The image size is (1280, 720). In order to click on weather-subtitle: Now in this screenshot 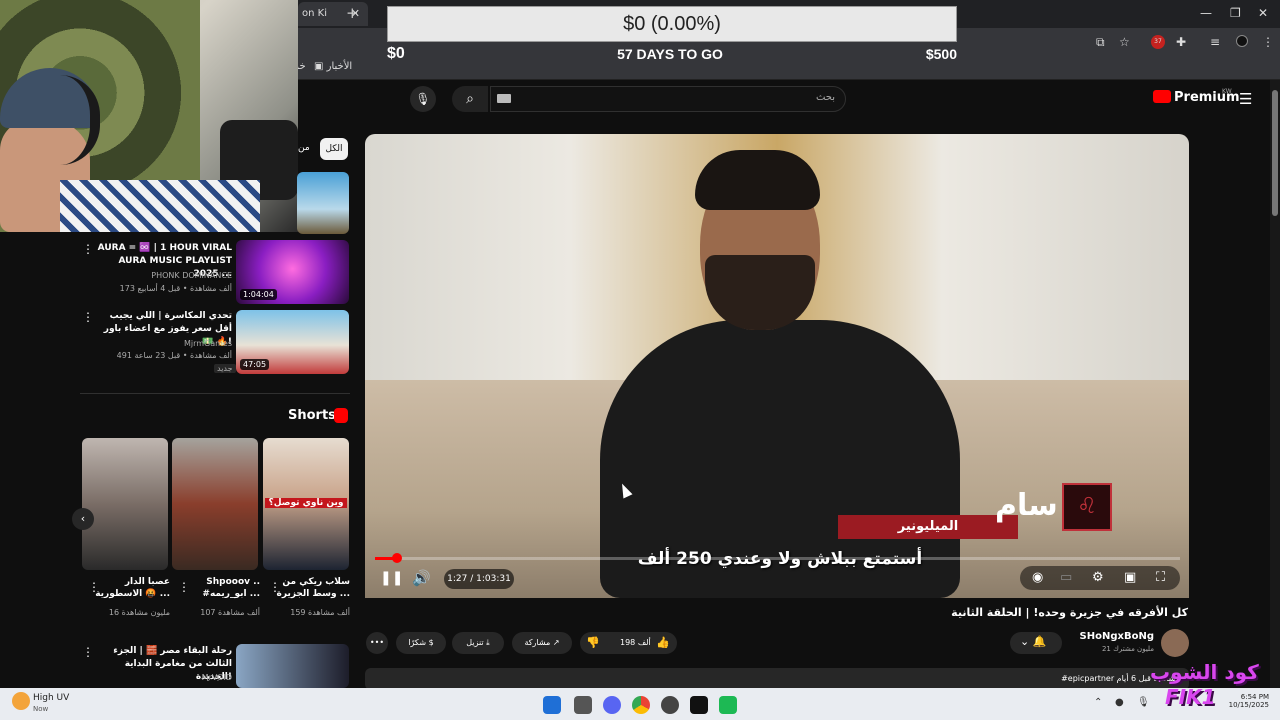, I will do `click(41, 709)`.